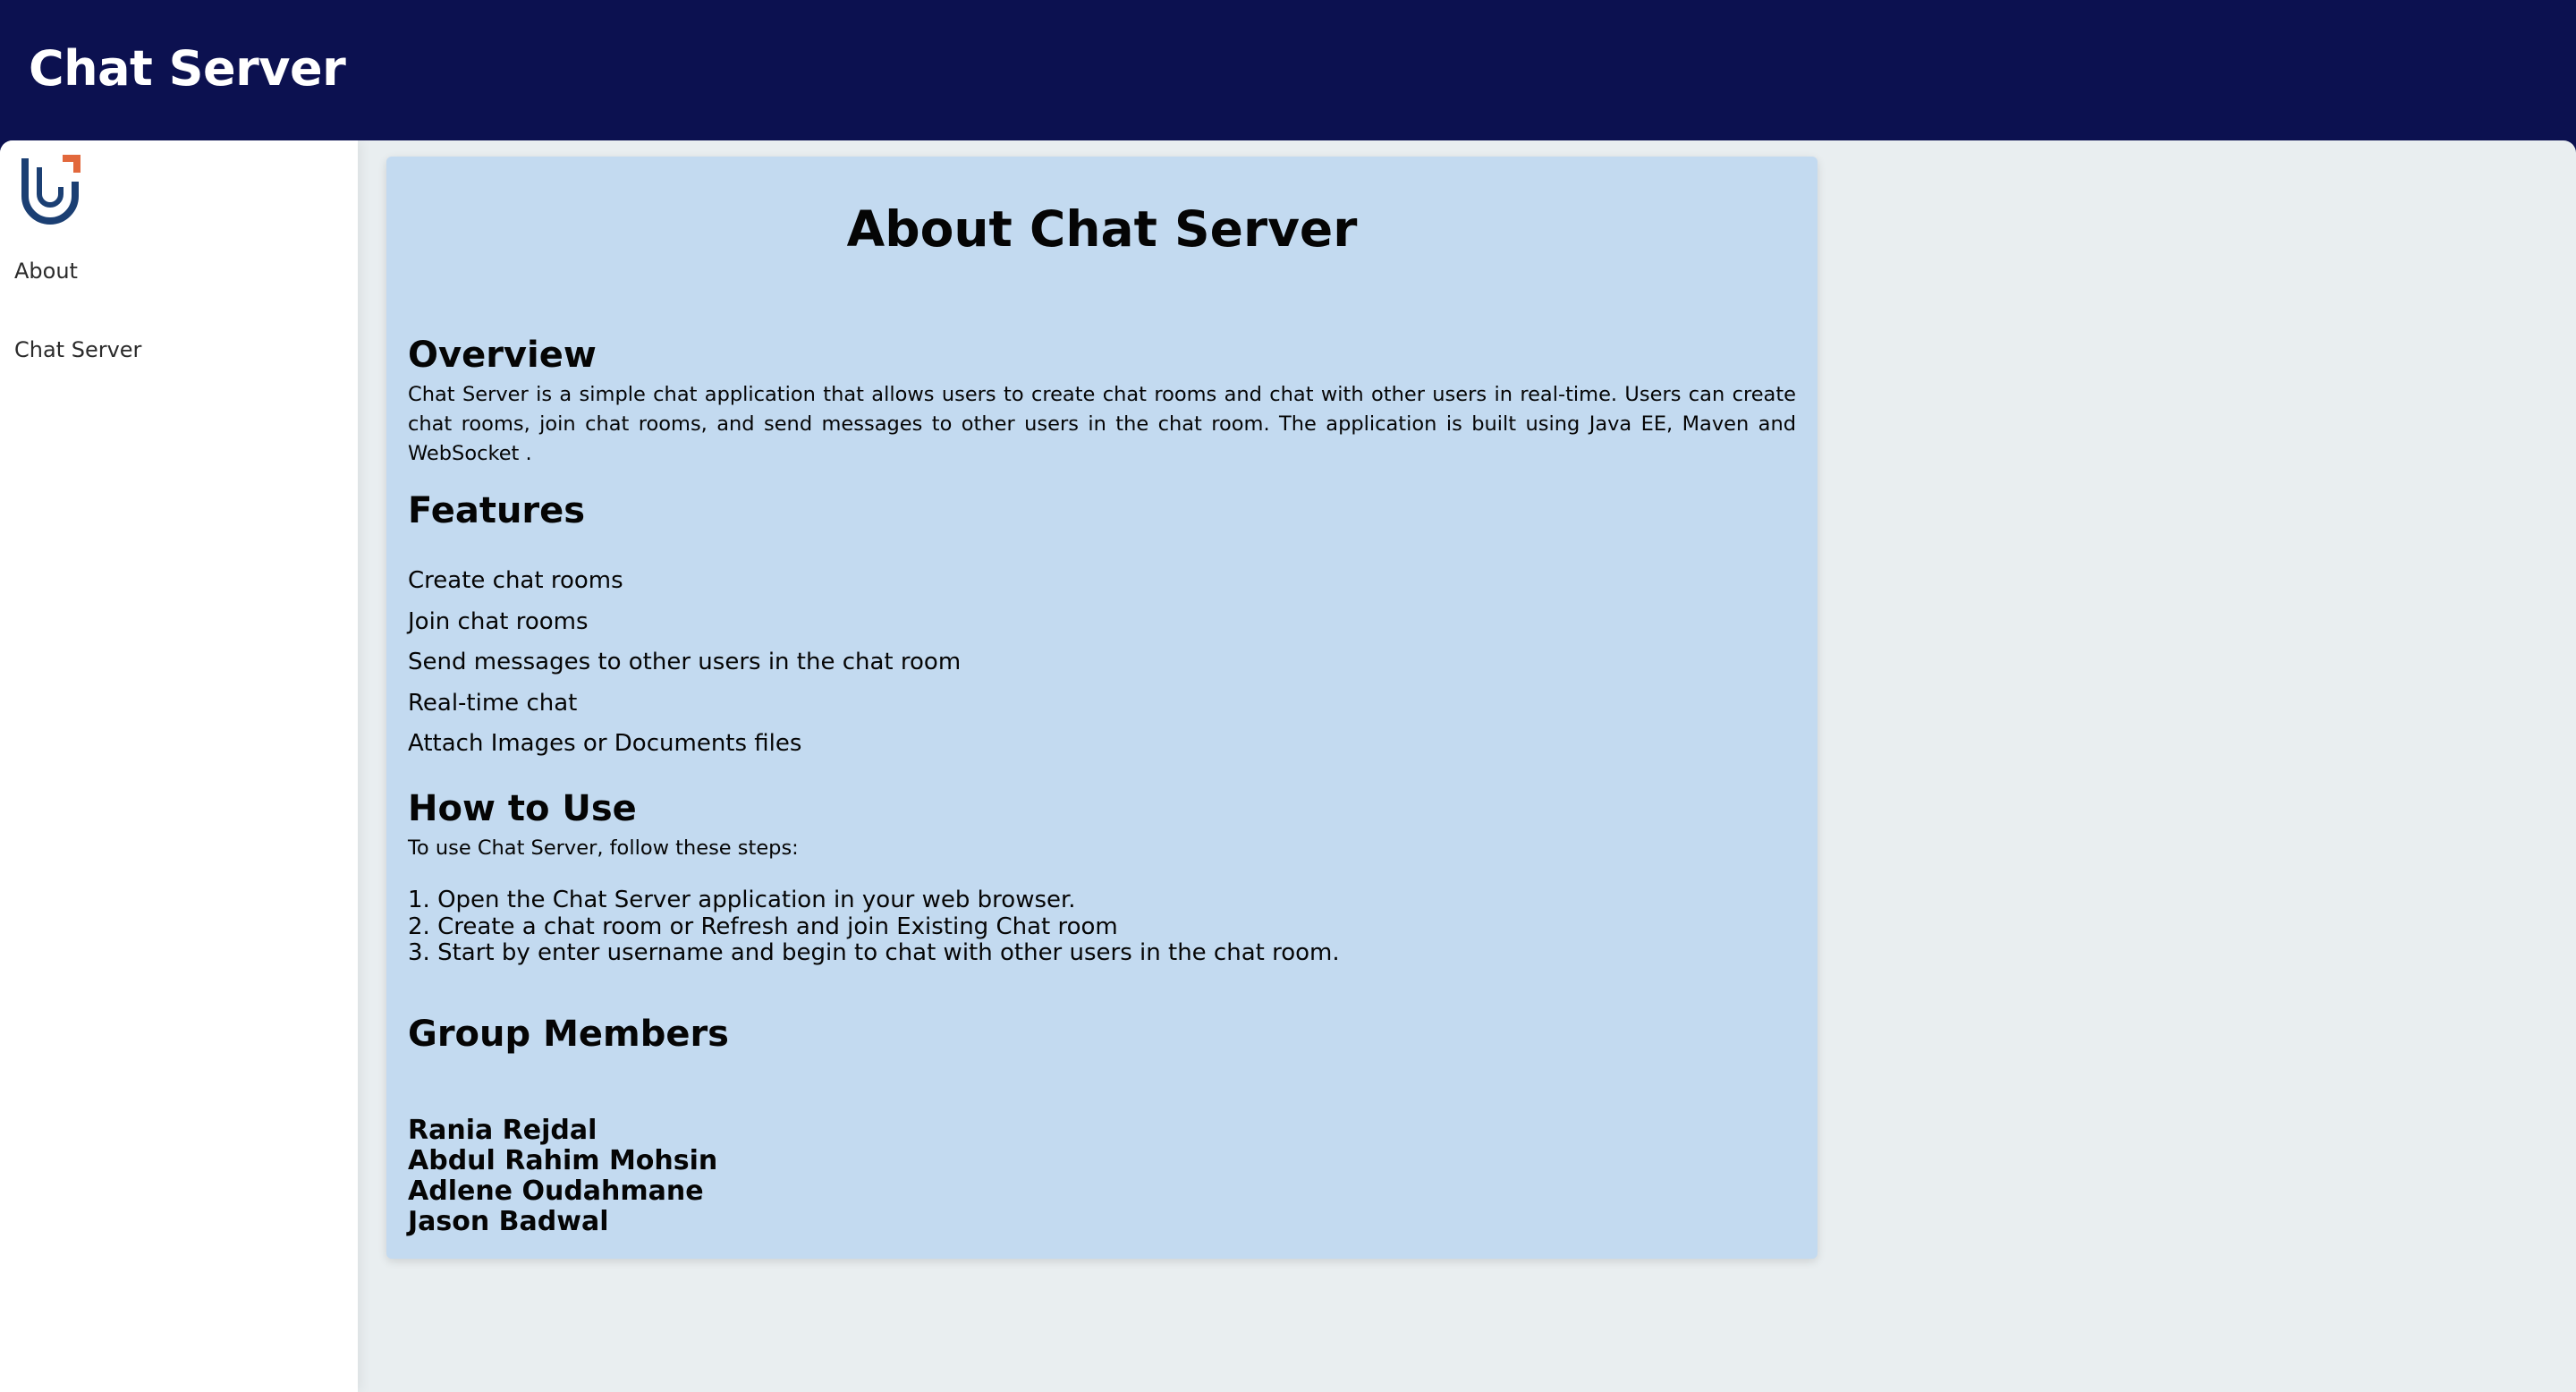  Describe the element at coordinates (502, 1130) in the screenshot. I see `member-name: Rania Rejdal` at that location.